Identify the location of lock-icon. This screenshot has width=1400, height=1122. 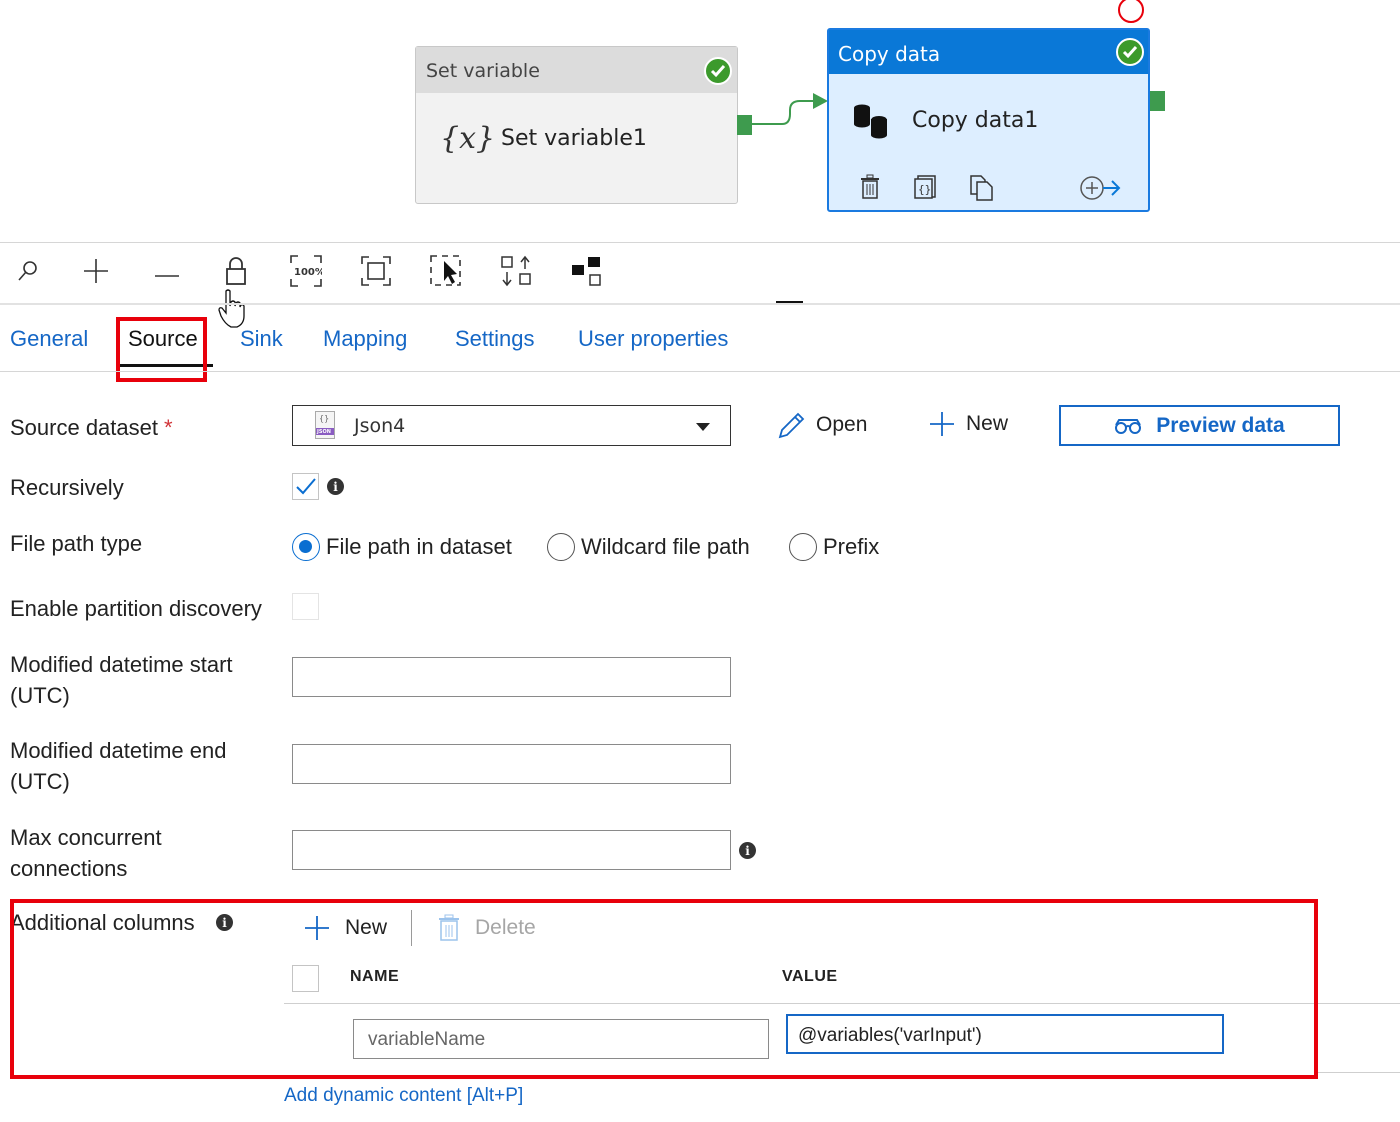
(236, 271).